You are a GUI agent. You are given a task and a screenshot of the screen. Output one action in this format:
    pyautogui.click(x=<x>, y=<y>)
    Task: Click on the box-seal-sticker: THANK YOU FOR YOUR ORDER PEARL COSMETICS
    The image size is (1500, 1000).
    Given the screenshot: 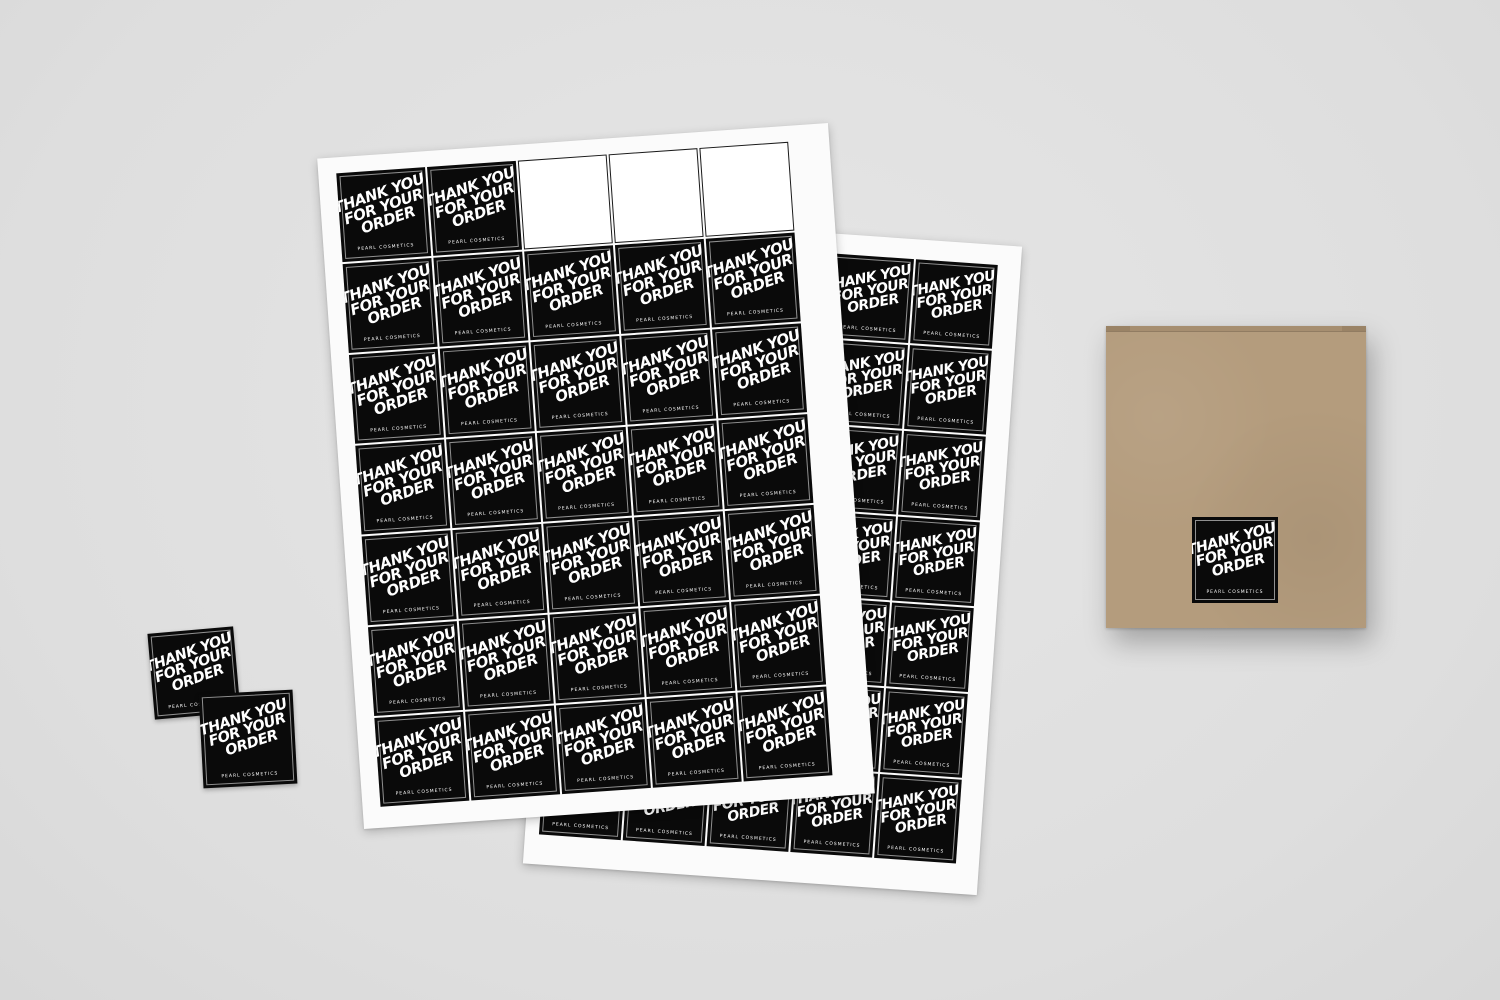 What is the action you would take?
    pyautogui.click(x=1235, y=560)
    